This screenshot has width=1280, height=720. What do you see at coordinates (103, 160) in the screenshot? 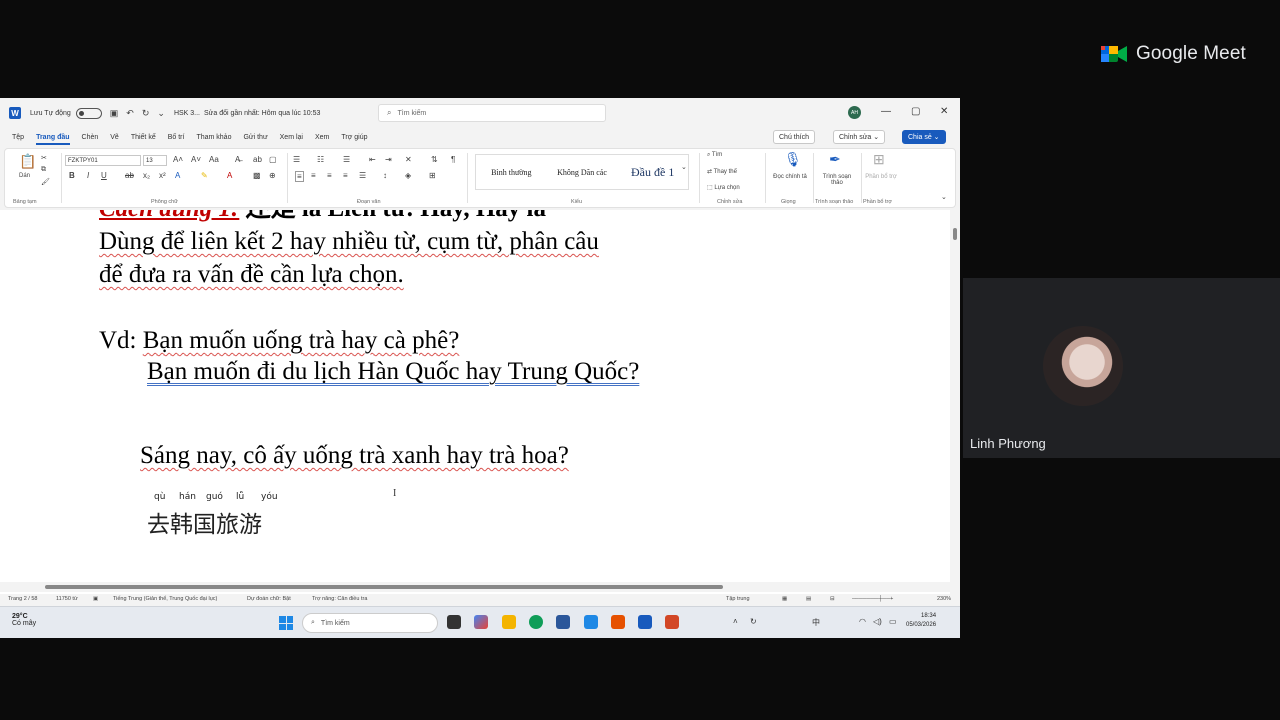
I see `font-name-box: FZKTPY01` at bounding box center [103, 160].